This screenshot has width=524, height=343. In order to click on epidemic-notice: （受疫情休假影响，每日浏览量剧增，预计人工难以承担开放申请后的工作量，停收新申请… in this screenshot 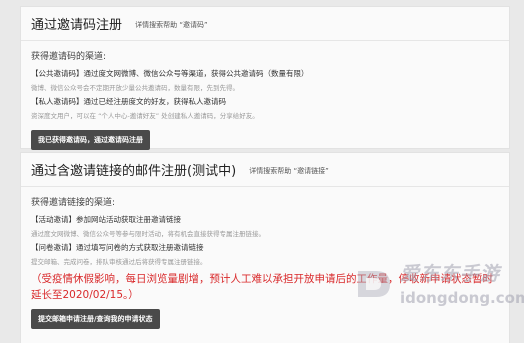, I will do `click(262, 287)`.